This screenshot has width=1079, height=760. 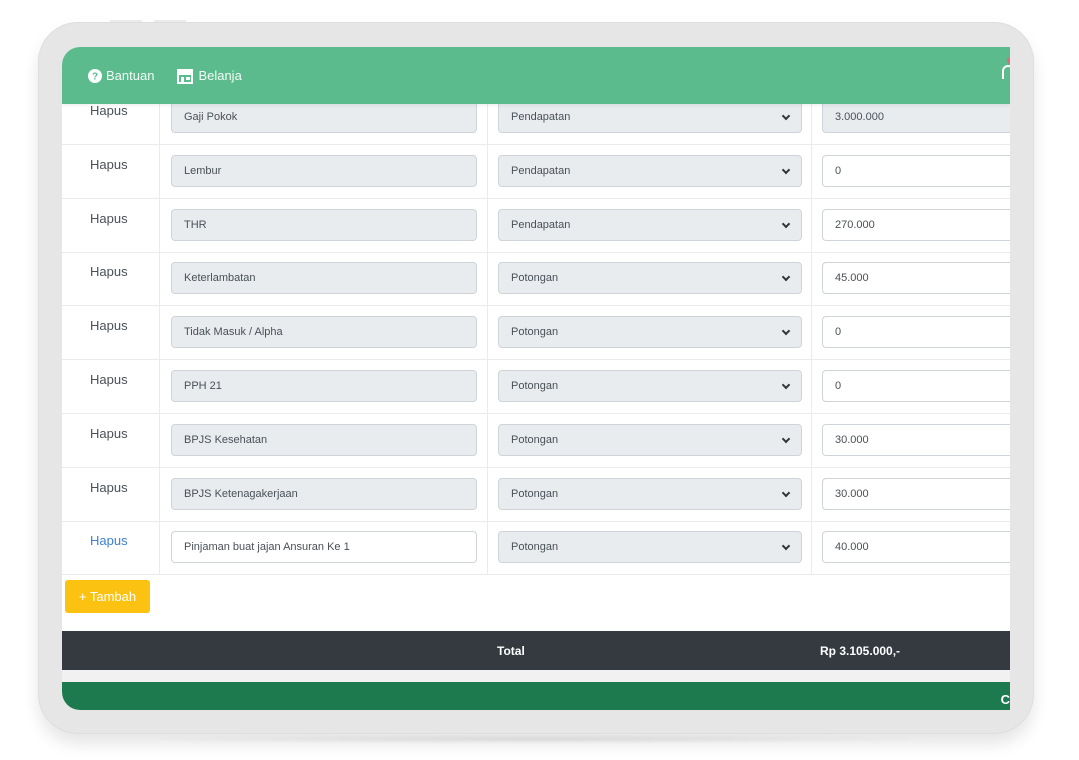 I want to click on component-name-input: Lembur, so click(x=324, y=170).